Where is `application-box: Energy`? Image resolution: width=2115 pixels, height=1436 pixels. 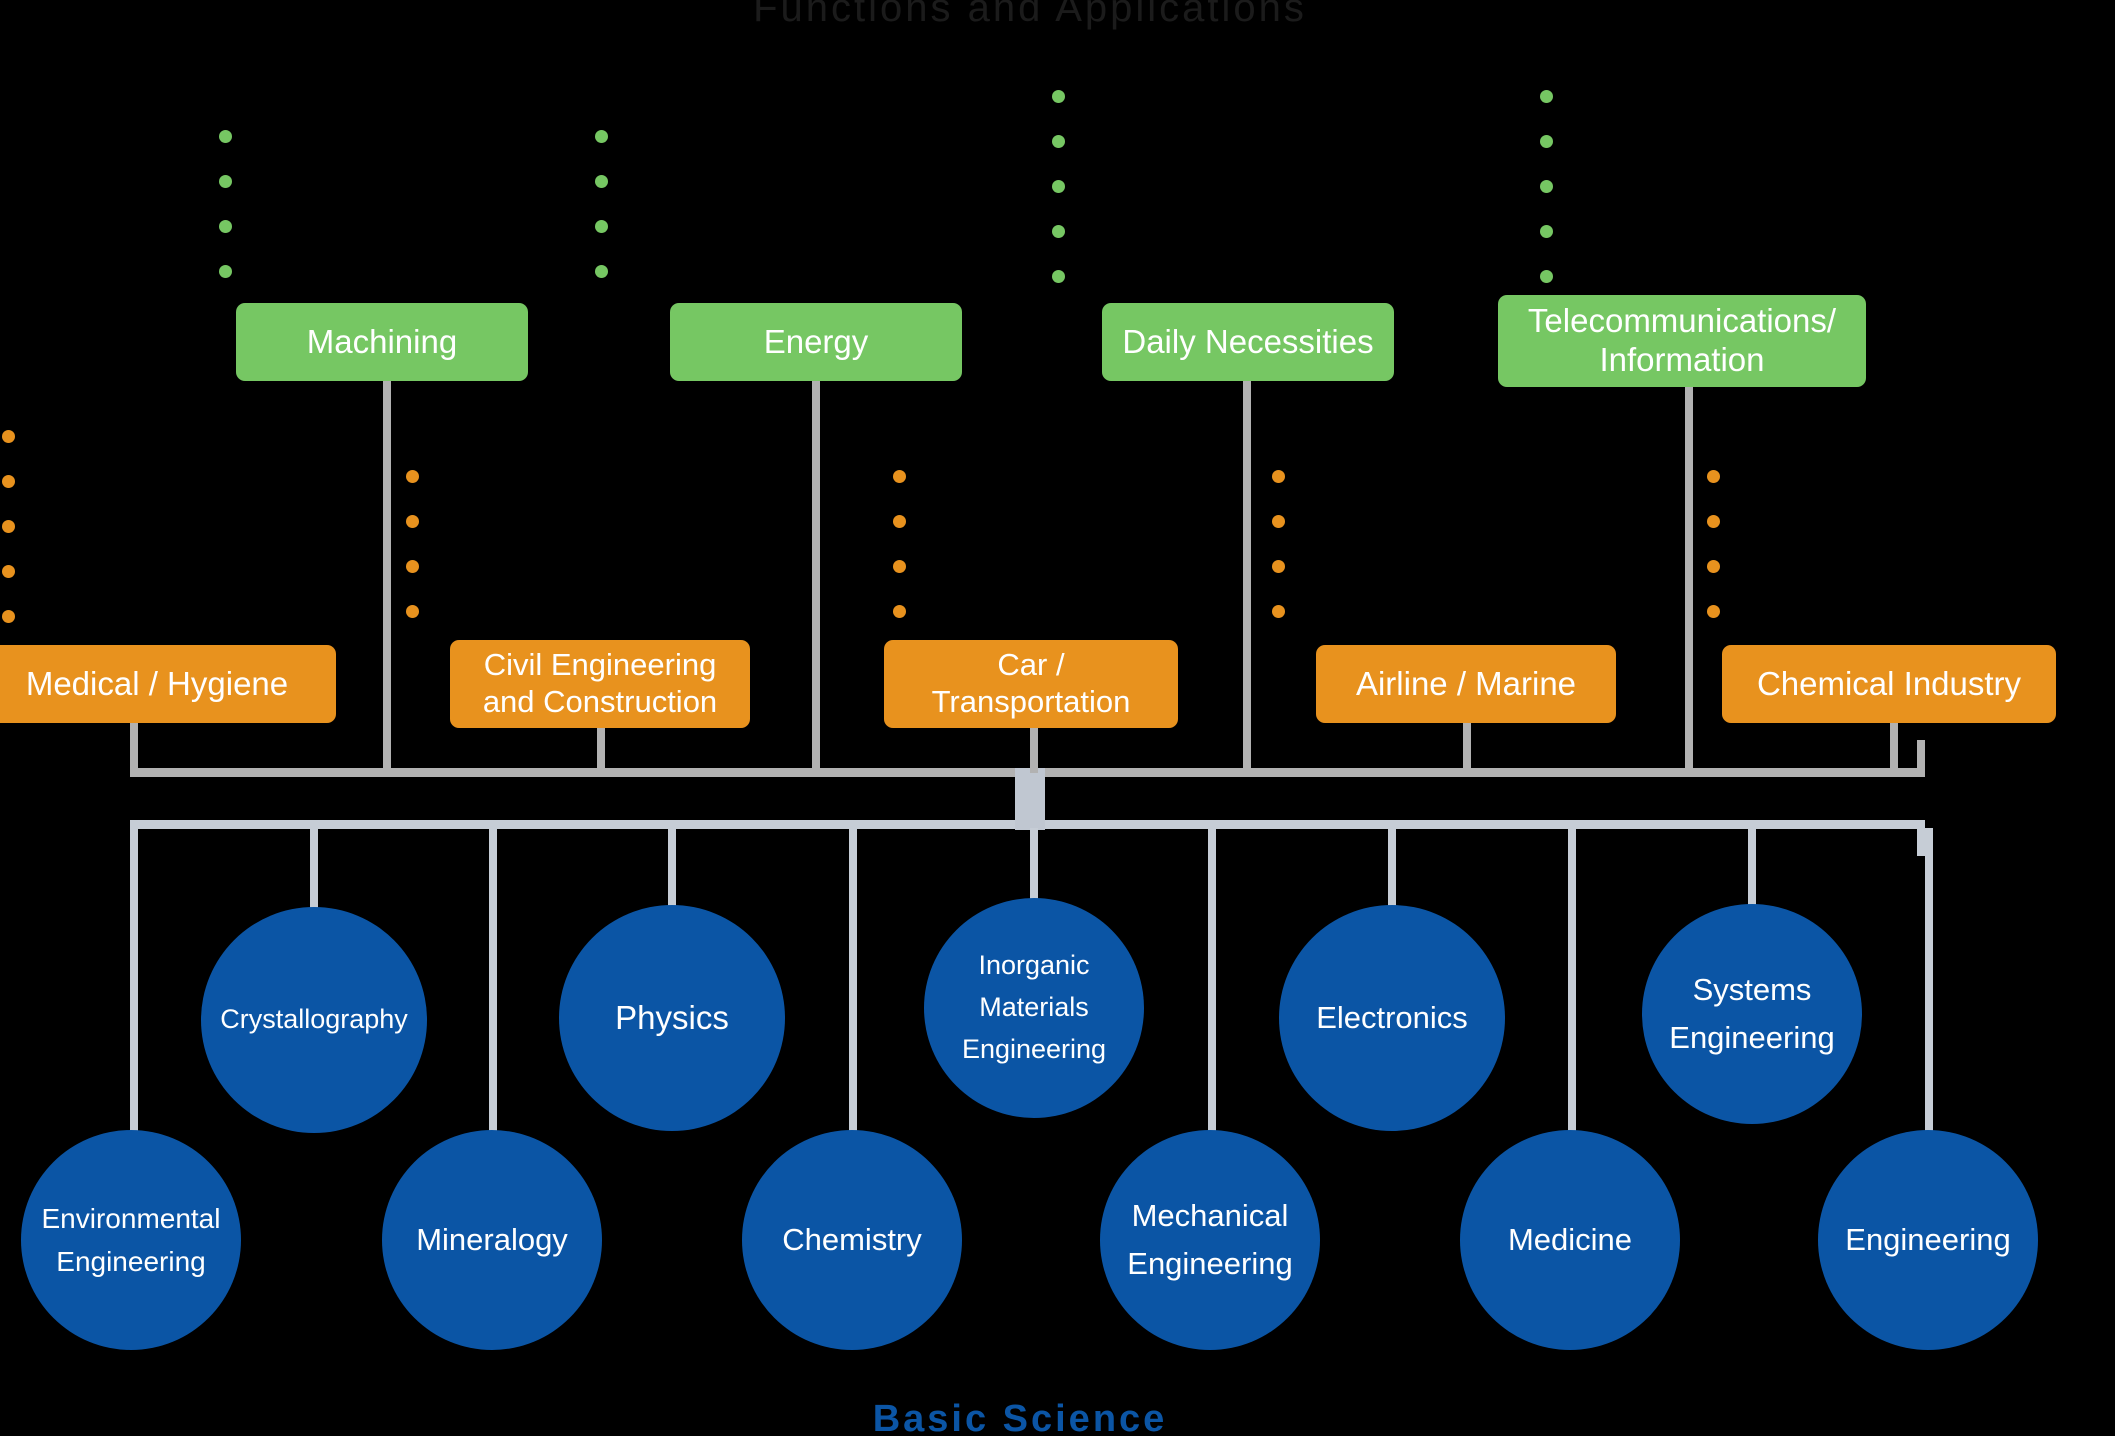 application-box: Energy is located at coordinates (816, 342).